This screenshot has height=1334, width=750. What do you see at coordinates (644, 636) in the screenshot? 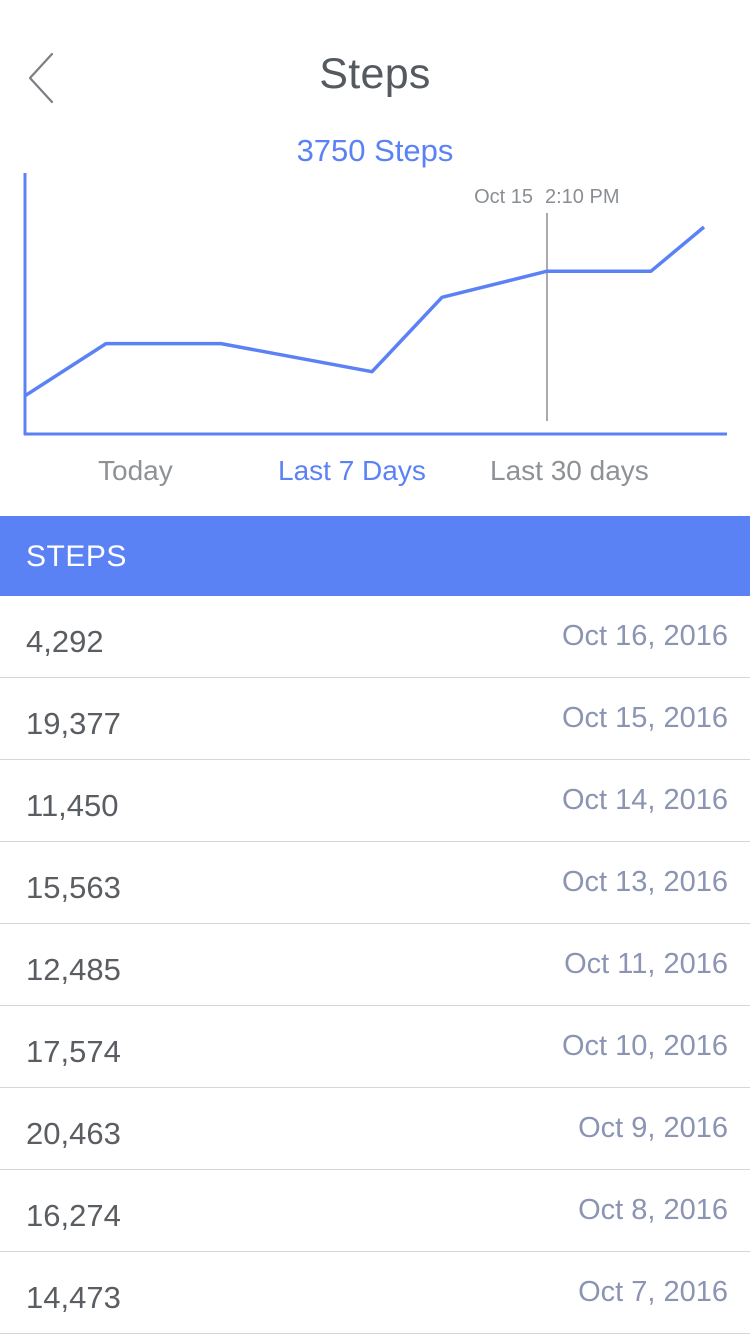
I see `entry-date: Oct 16, 2016` at bounding box center [644, 636].